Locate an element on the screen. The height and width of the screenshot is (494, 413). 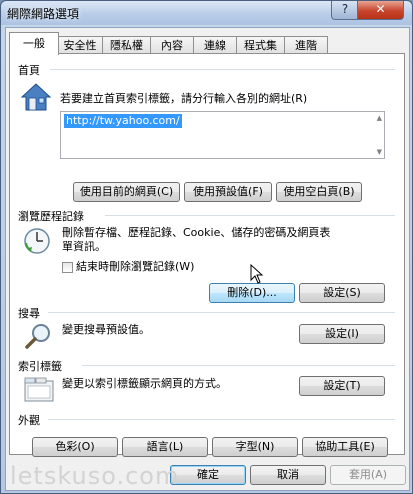
apply-button: 套用(A) is located at coordinates (368, 475).